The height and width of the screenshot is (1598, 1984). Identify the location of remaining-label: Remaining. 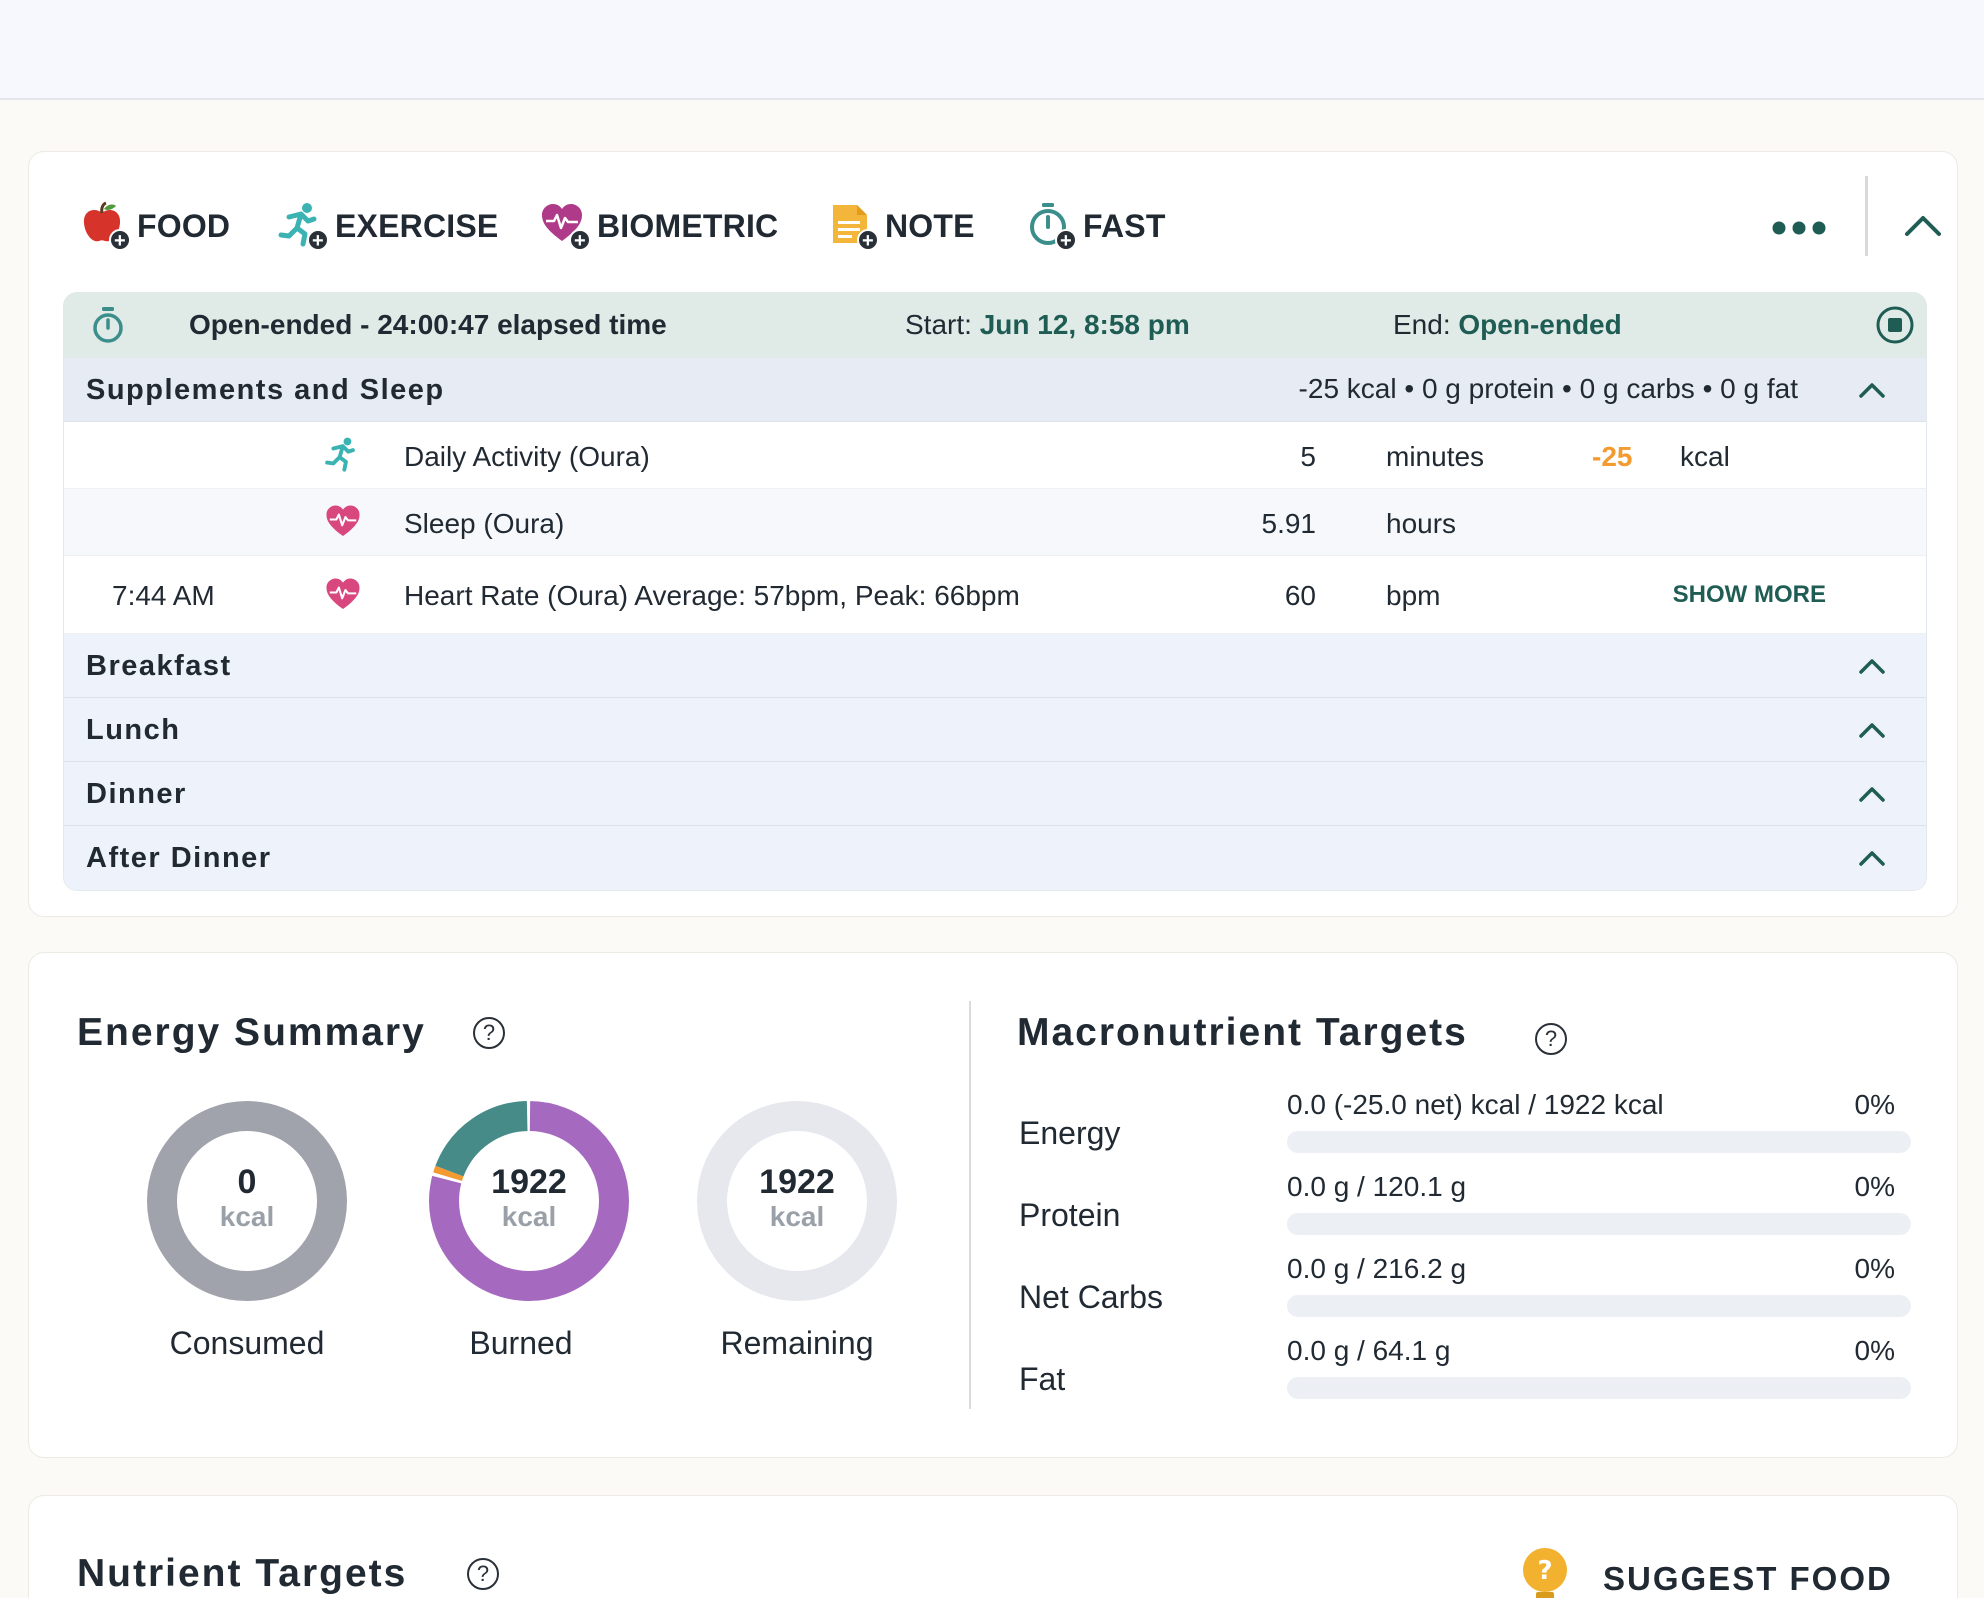
(797, 1343).